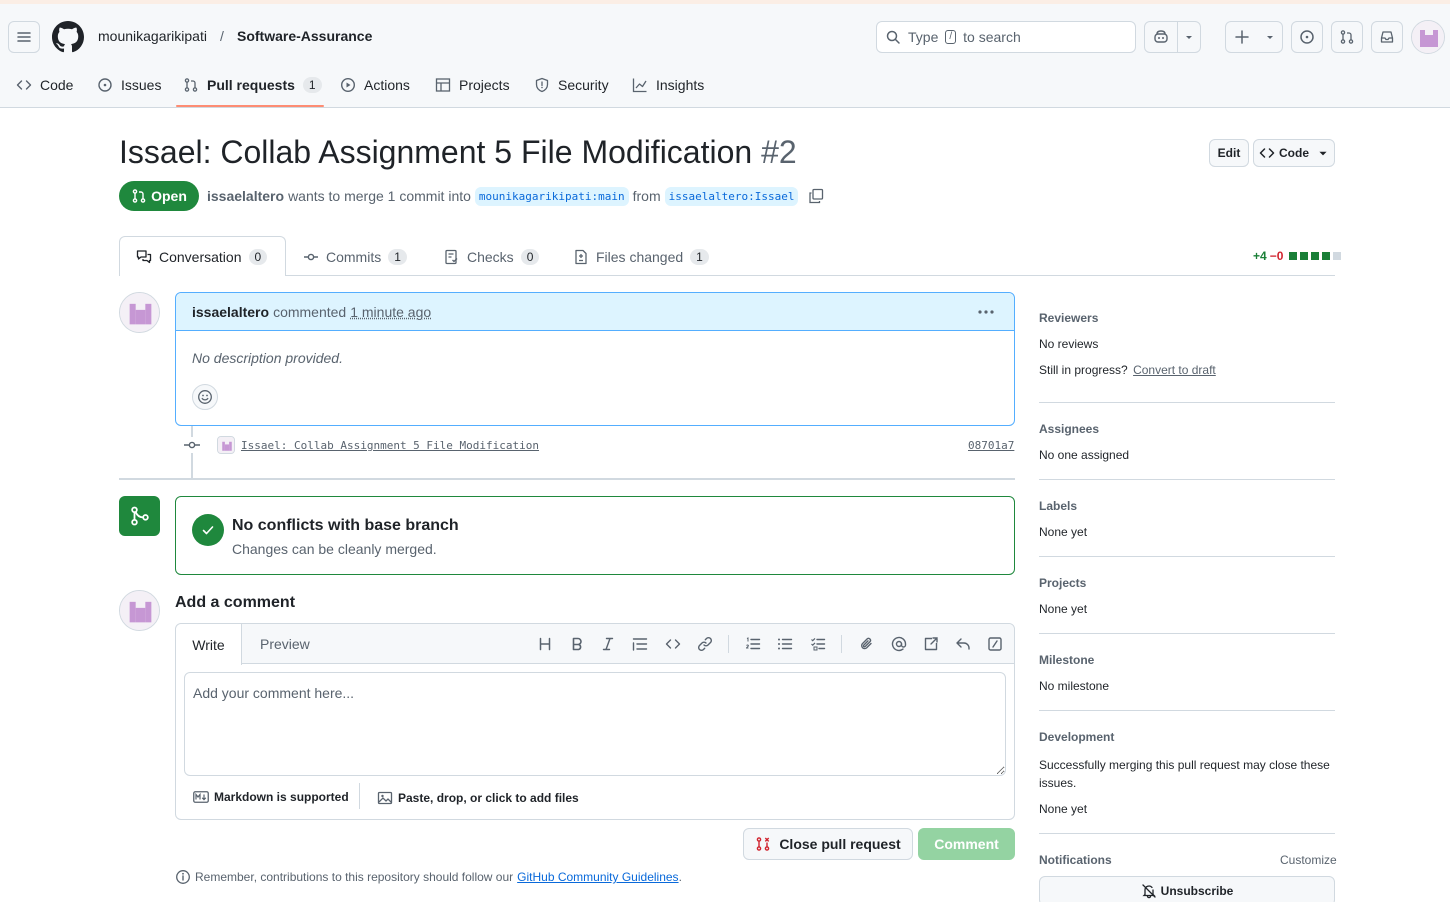  I want to click on github-mark-icon, so click(68, 37).